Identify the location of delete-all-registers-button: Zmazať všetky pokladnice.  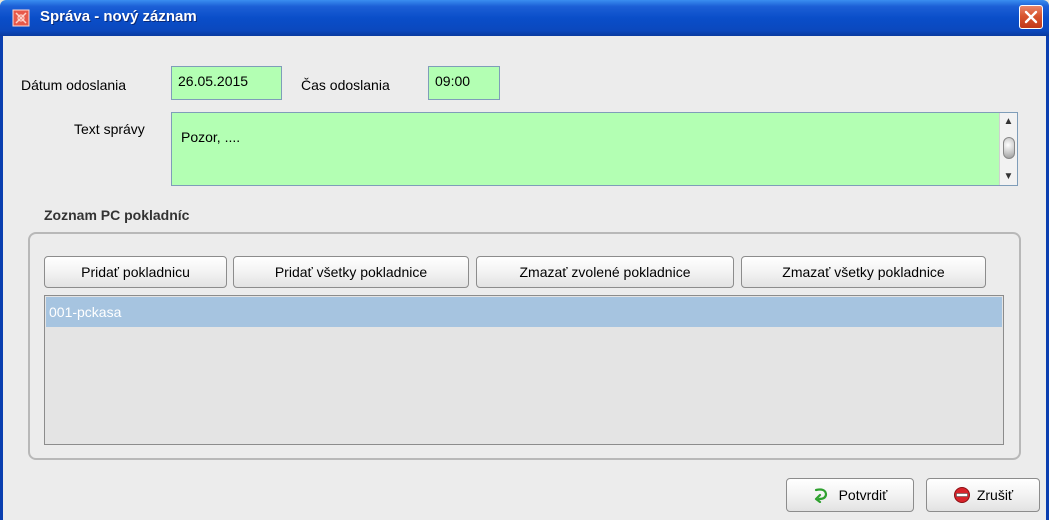
(863, 272).